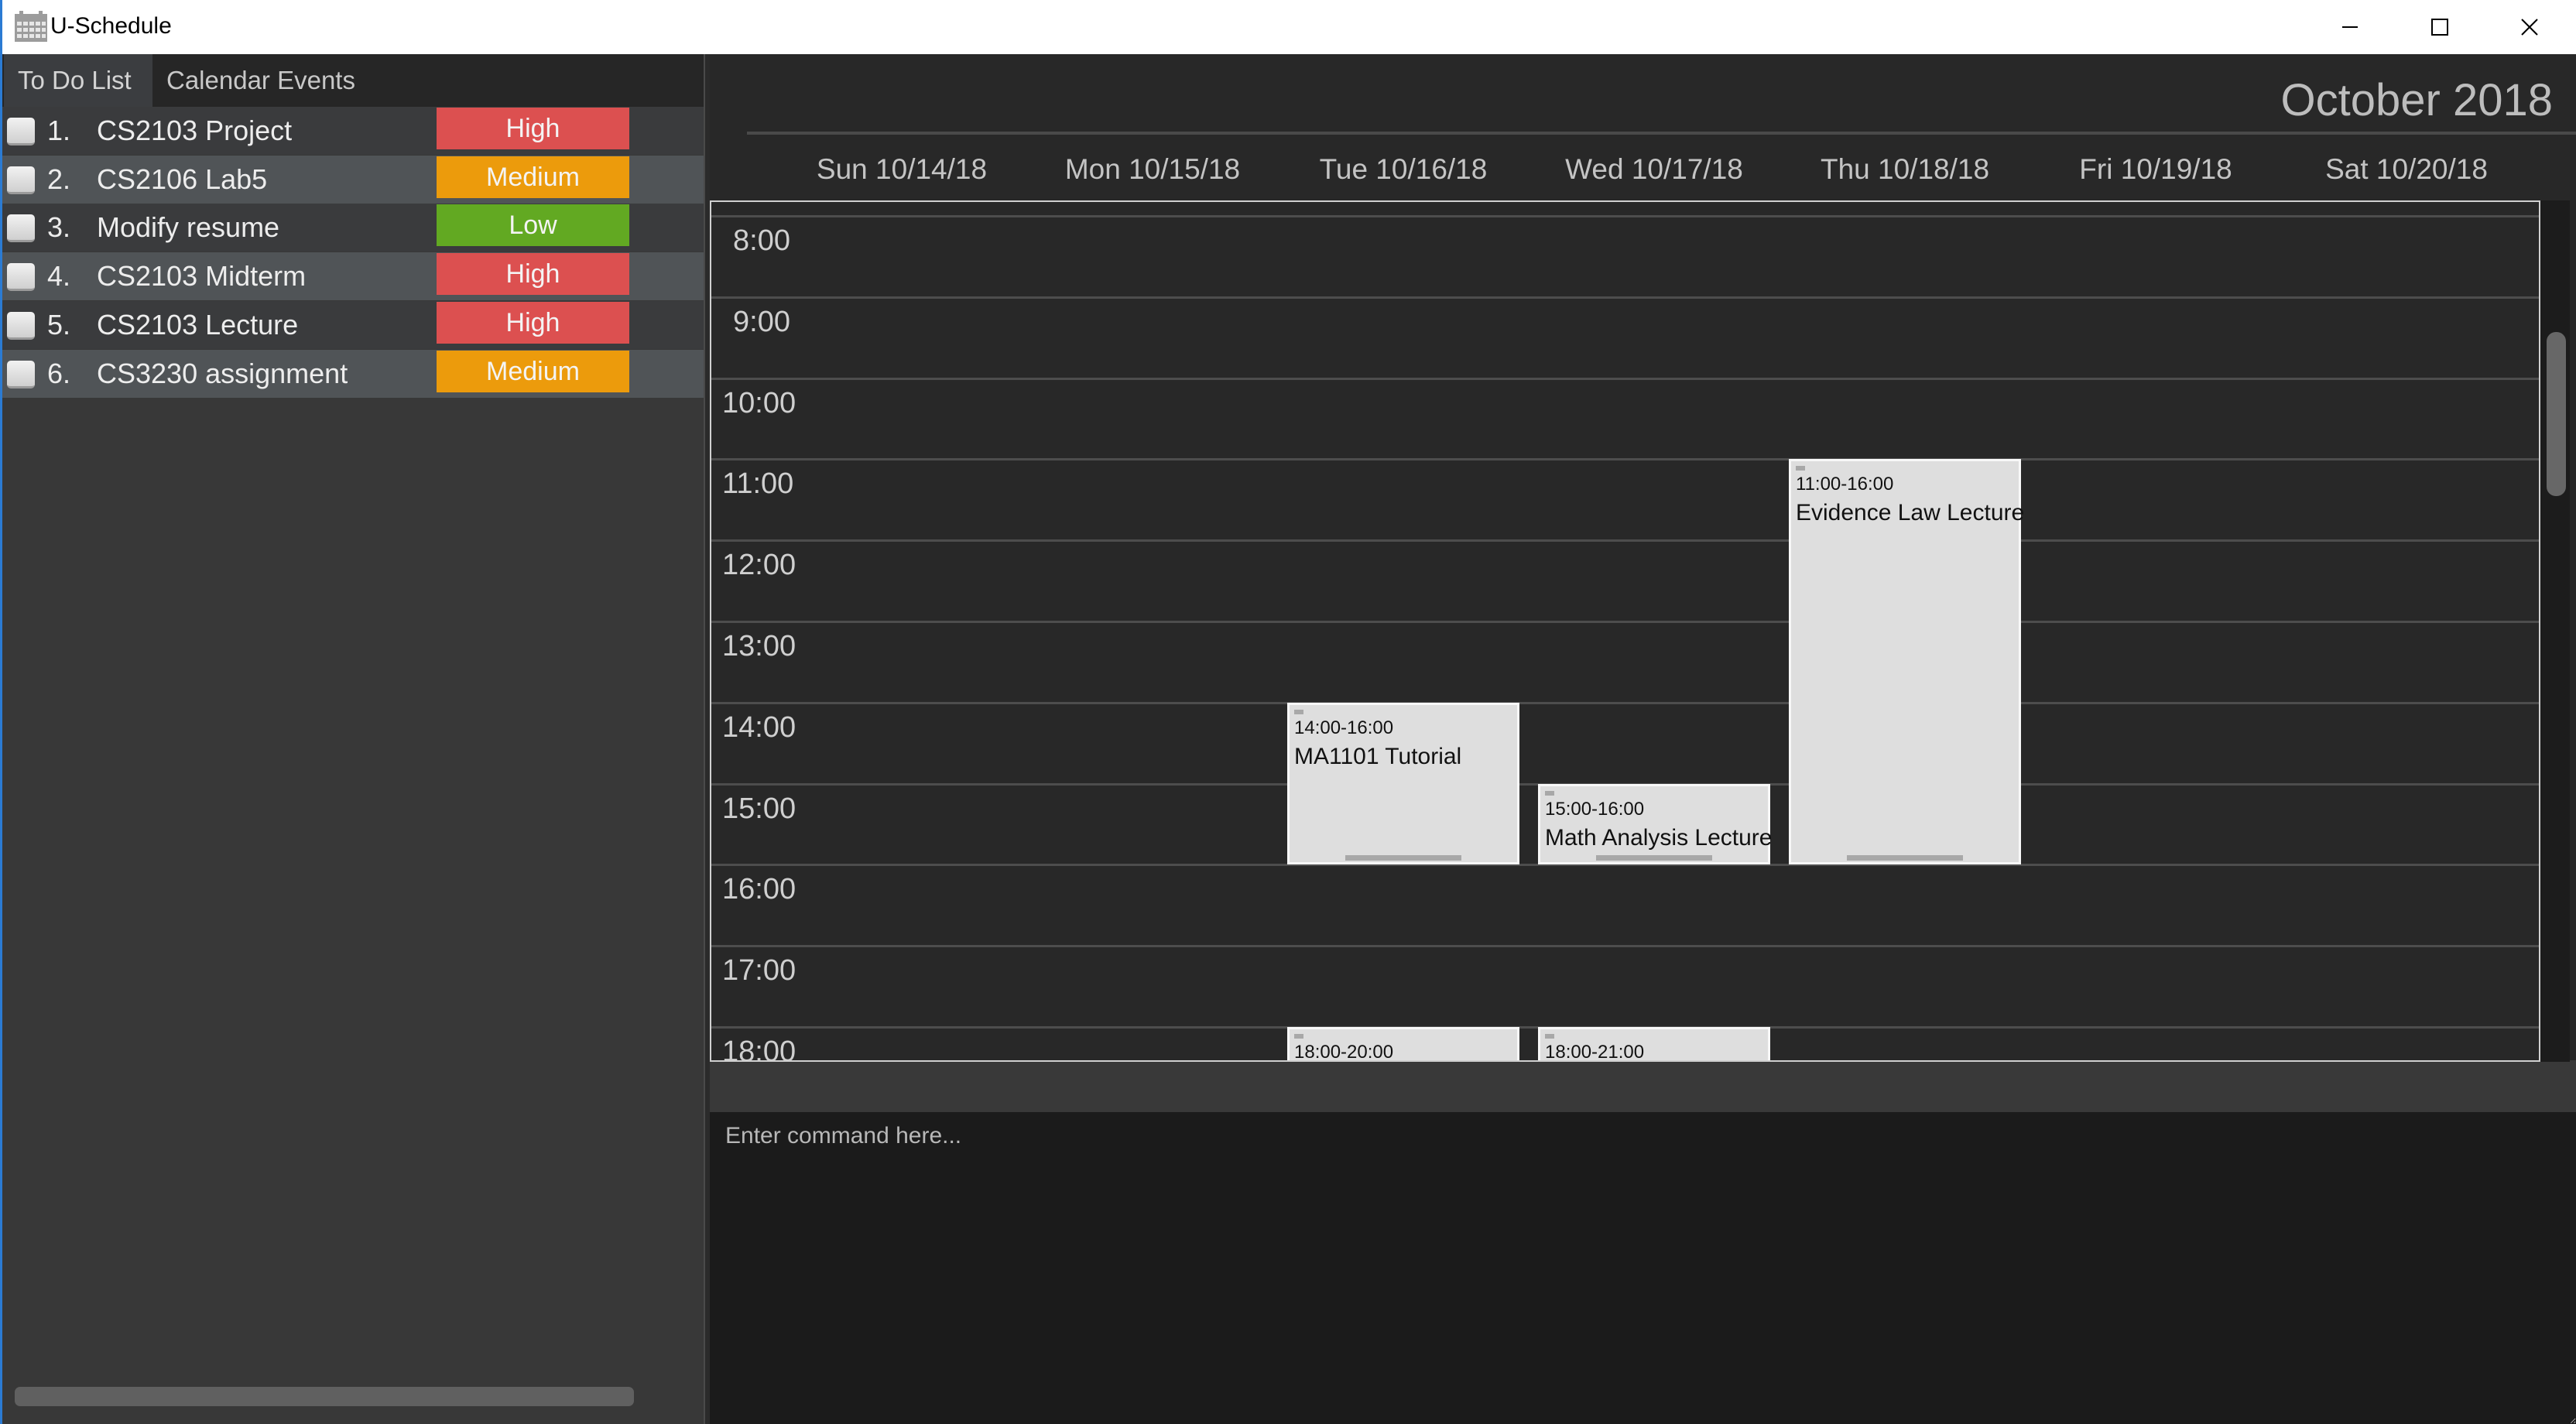 The width and height of the screenshot is (2576, 1424). I want to click on month-title: October 2018, so click(2416, 100).